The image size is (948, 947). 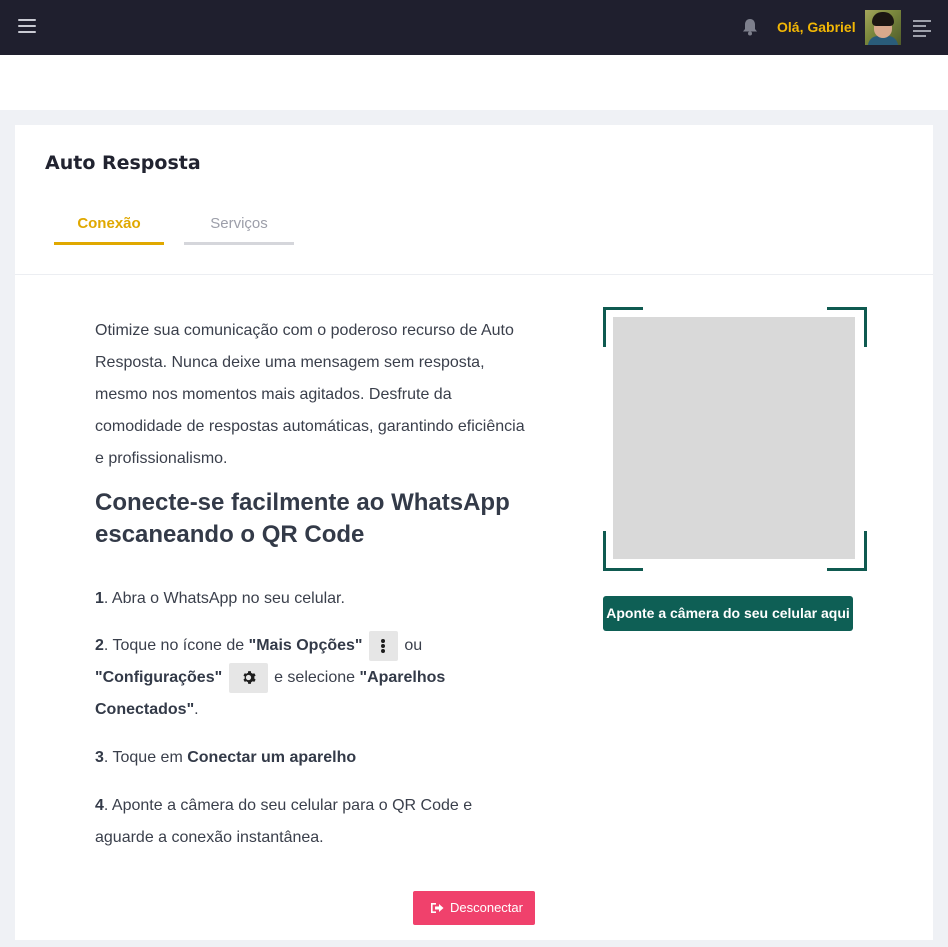 What do you see at coordinates (159, 677) in the screenshot?
I see `settings-label: "Configurações"` at bounding box center [159, 677].